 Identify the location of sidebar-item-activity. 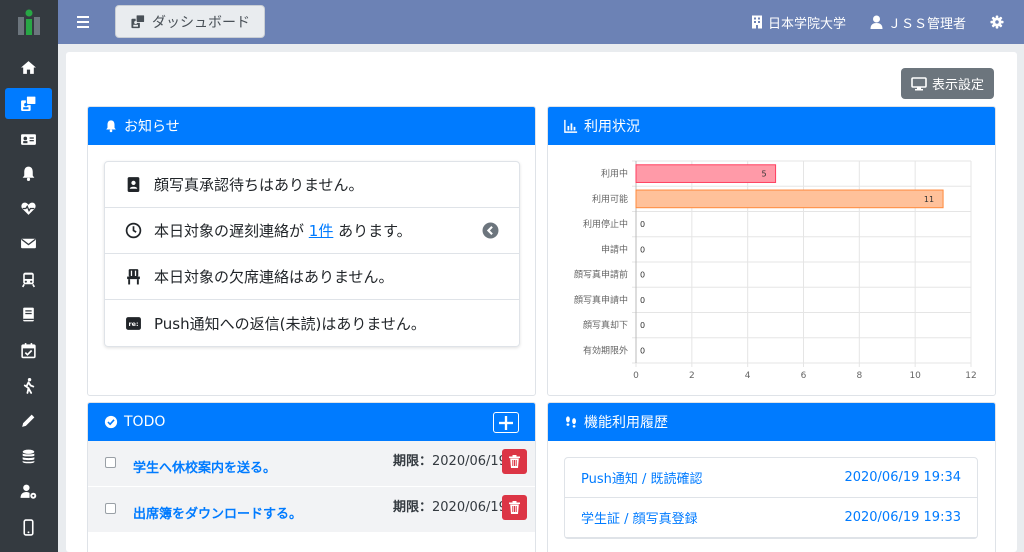
(28, 385).